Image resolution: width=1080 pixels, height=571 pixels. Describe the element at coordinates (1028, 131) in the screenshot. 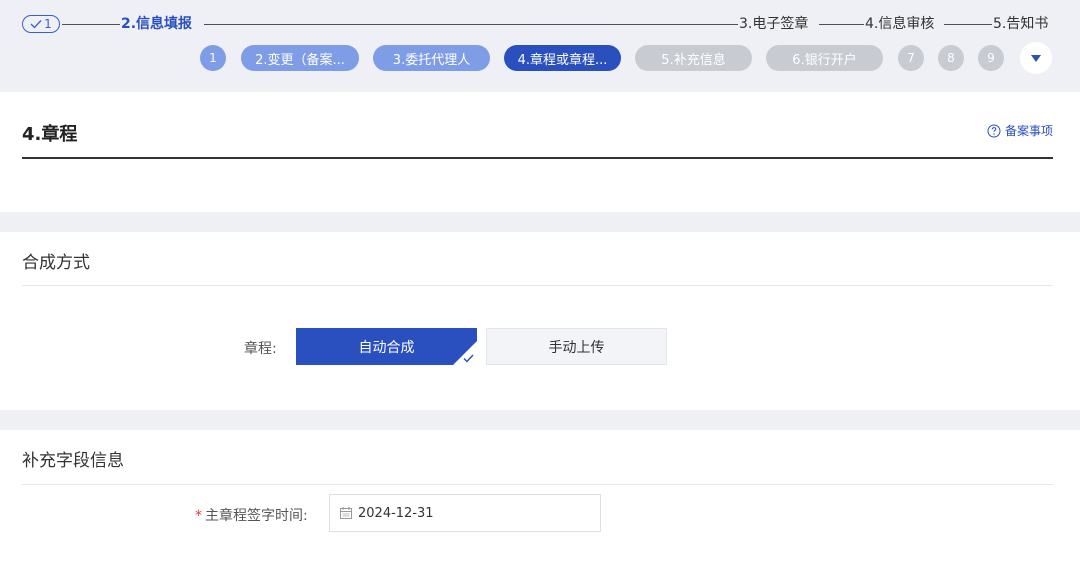

I see `filing-guide-label: 备案事项` at that location.